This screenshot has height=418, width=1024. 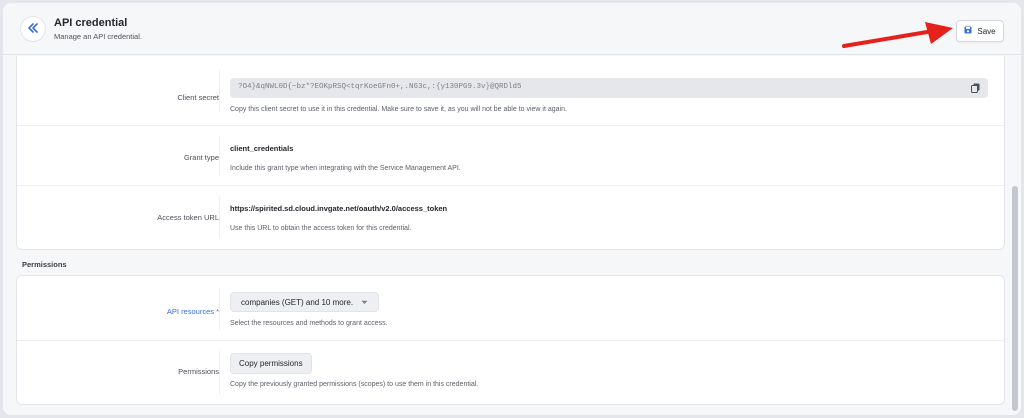 What do you see at coordinates (198, 97) in the screenshot?
I see `client-secret-label: Client secret` at bounding box center [198, 97].